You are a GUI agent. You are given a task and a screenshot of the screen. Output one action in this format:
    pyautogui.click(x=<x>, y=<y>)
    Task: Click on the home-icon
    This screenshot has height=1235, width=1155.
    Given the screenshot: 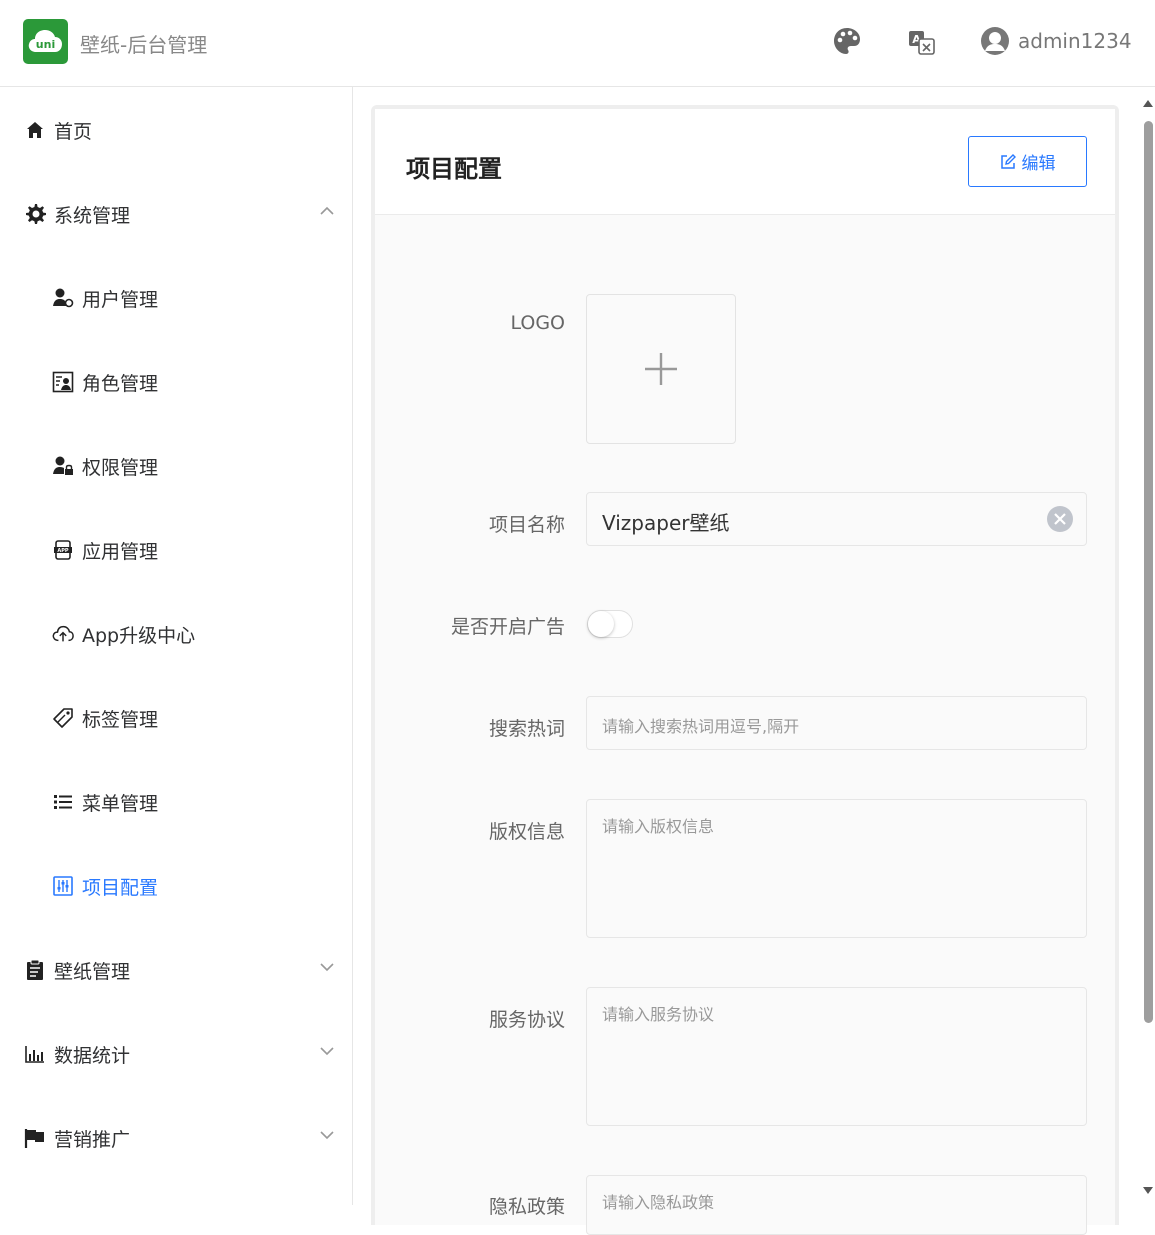 What is the action you would take?
    pyautogui.click(x=35, y=130)
    